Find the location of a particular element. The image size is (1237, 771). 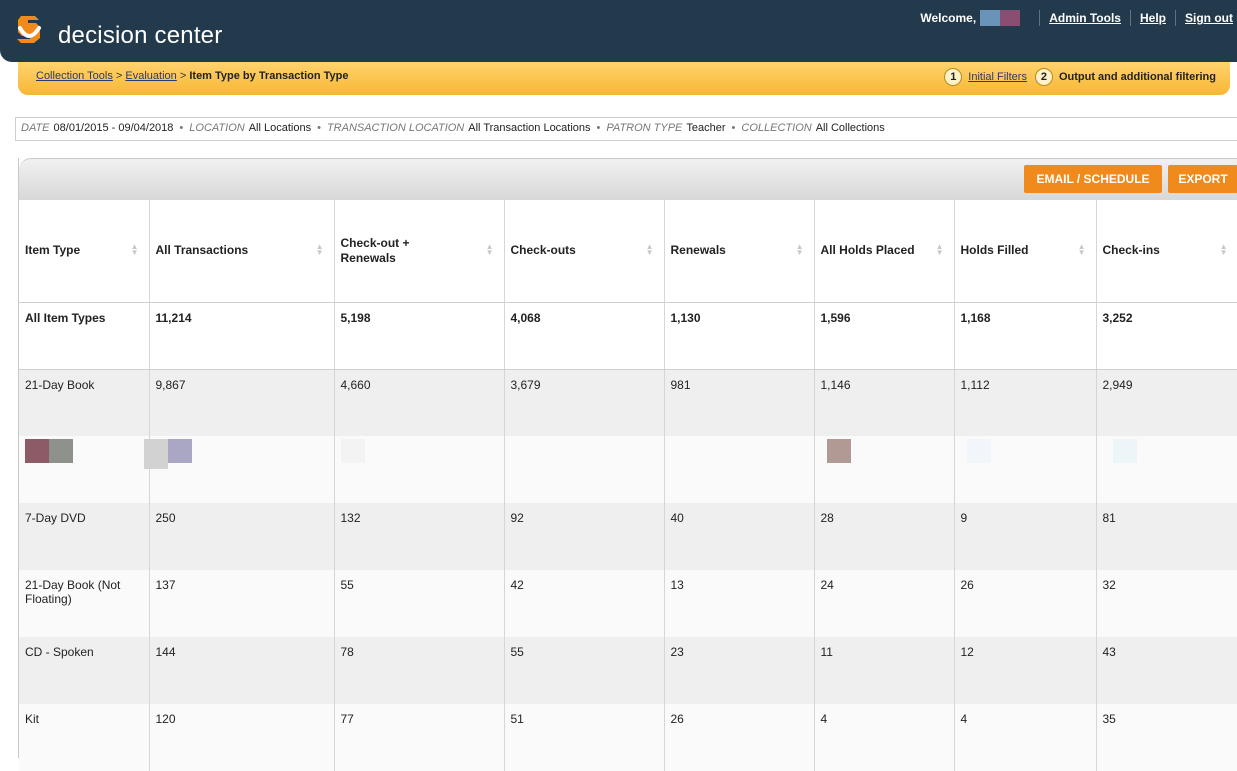

filter-collection-value: All Collections is located at coordinates (850, 128).